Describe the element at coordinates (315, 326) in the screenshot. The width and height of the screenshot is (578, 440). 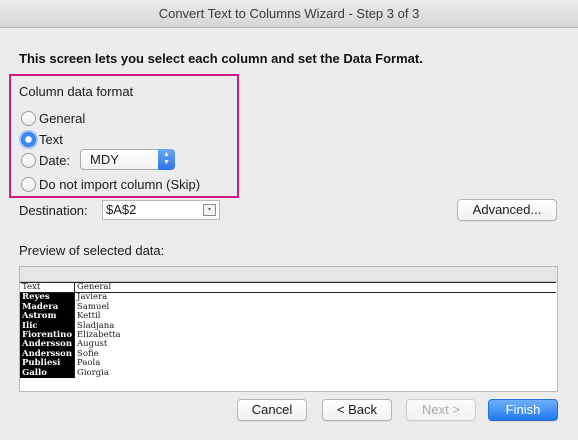
I see `preview-cell: Sladjana` at that location.